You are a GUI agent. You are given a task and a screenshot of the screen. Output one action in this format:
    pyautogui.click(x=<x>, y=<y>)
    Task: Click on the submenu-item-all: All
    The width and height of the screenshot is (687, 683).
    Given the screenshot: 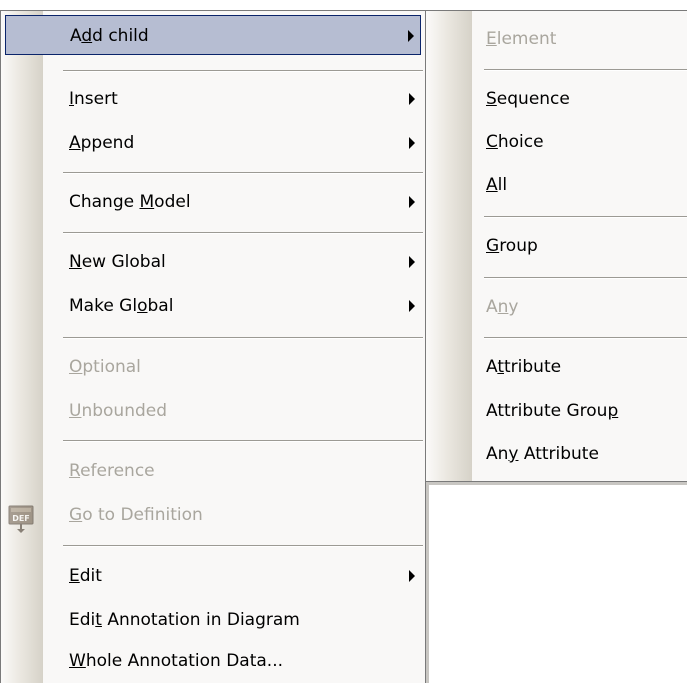 What is the action you would take?
    pyautogui.click(x=556, y=185)
    